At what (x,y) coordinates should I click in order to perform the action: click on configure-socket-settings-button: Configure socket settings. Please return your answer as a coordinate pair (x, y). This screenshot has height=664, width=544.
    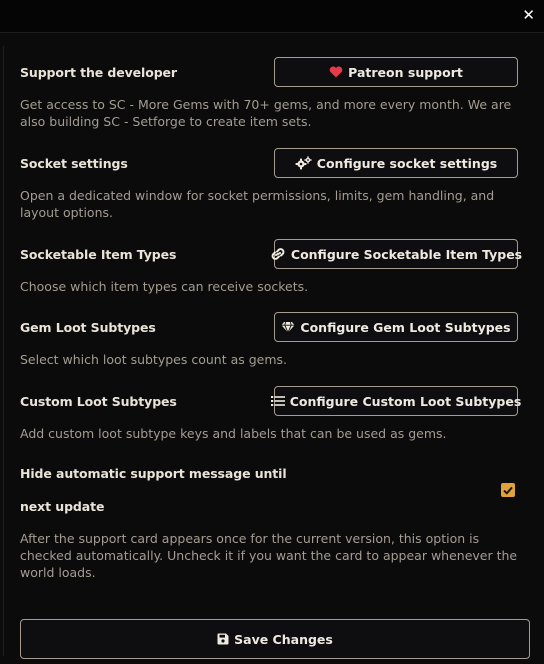
    Looking at the image, I should click on (396, 163).